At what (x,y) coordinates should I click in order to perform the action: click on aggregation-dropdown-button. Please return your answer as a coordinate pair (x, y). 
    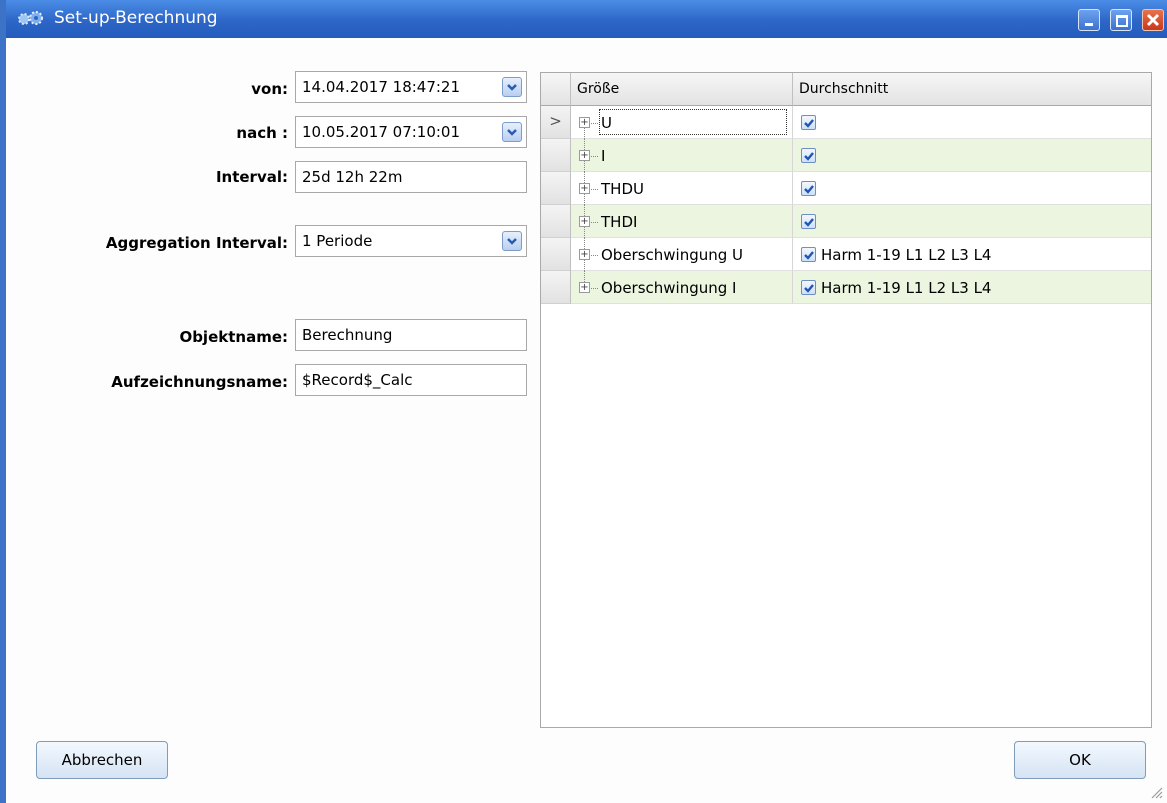
    Looking at the image, I should click on (512, 241).